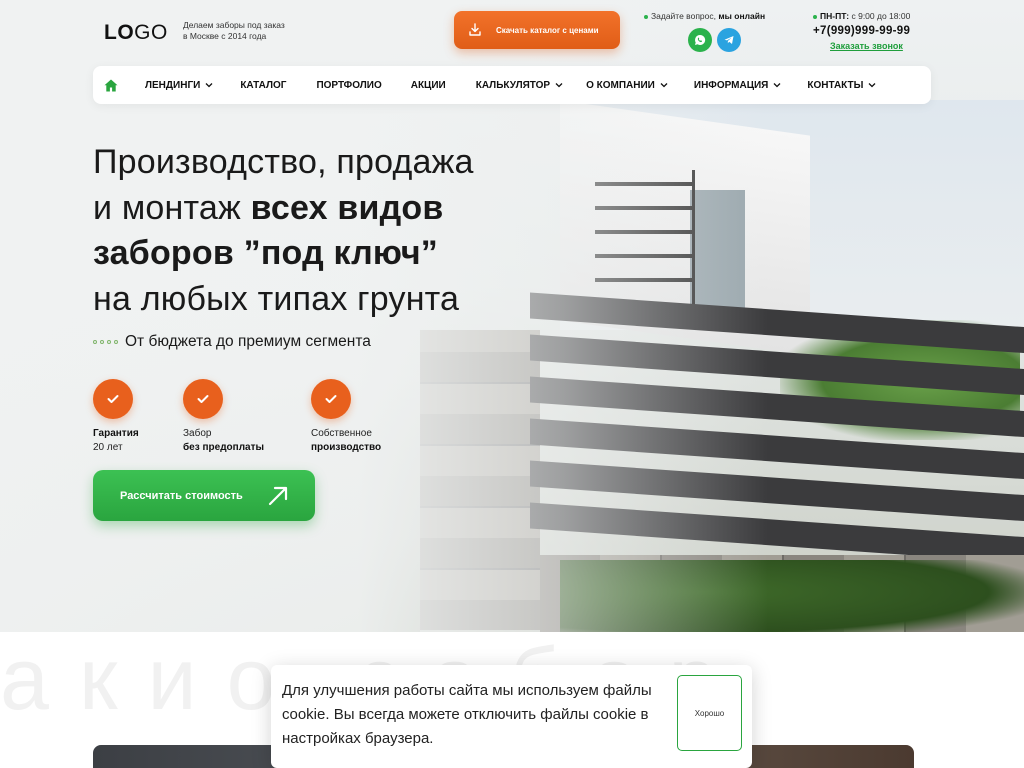 The height and width of the screenshot is (768, 1024). What do you see at coordinates (136, 33) in the screenshot?
I see `logo: LOGO` at bounding box center [136, 33].